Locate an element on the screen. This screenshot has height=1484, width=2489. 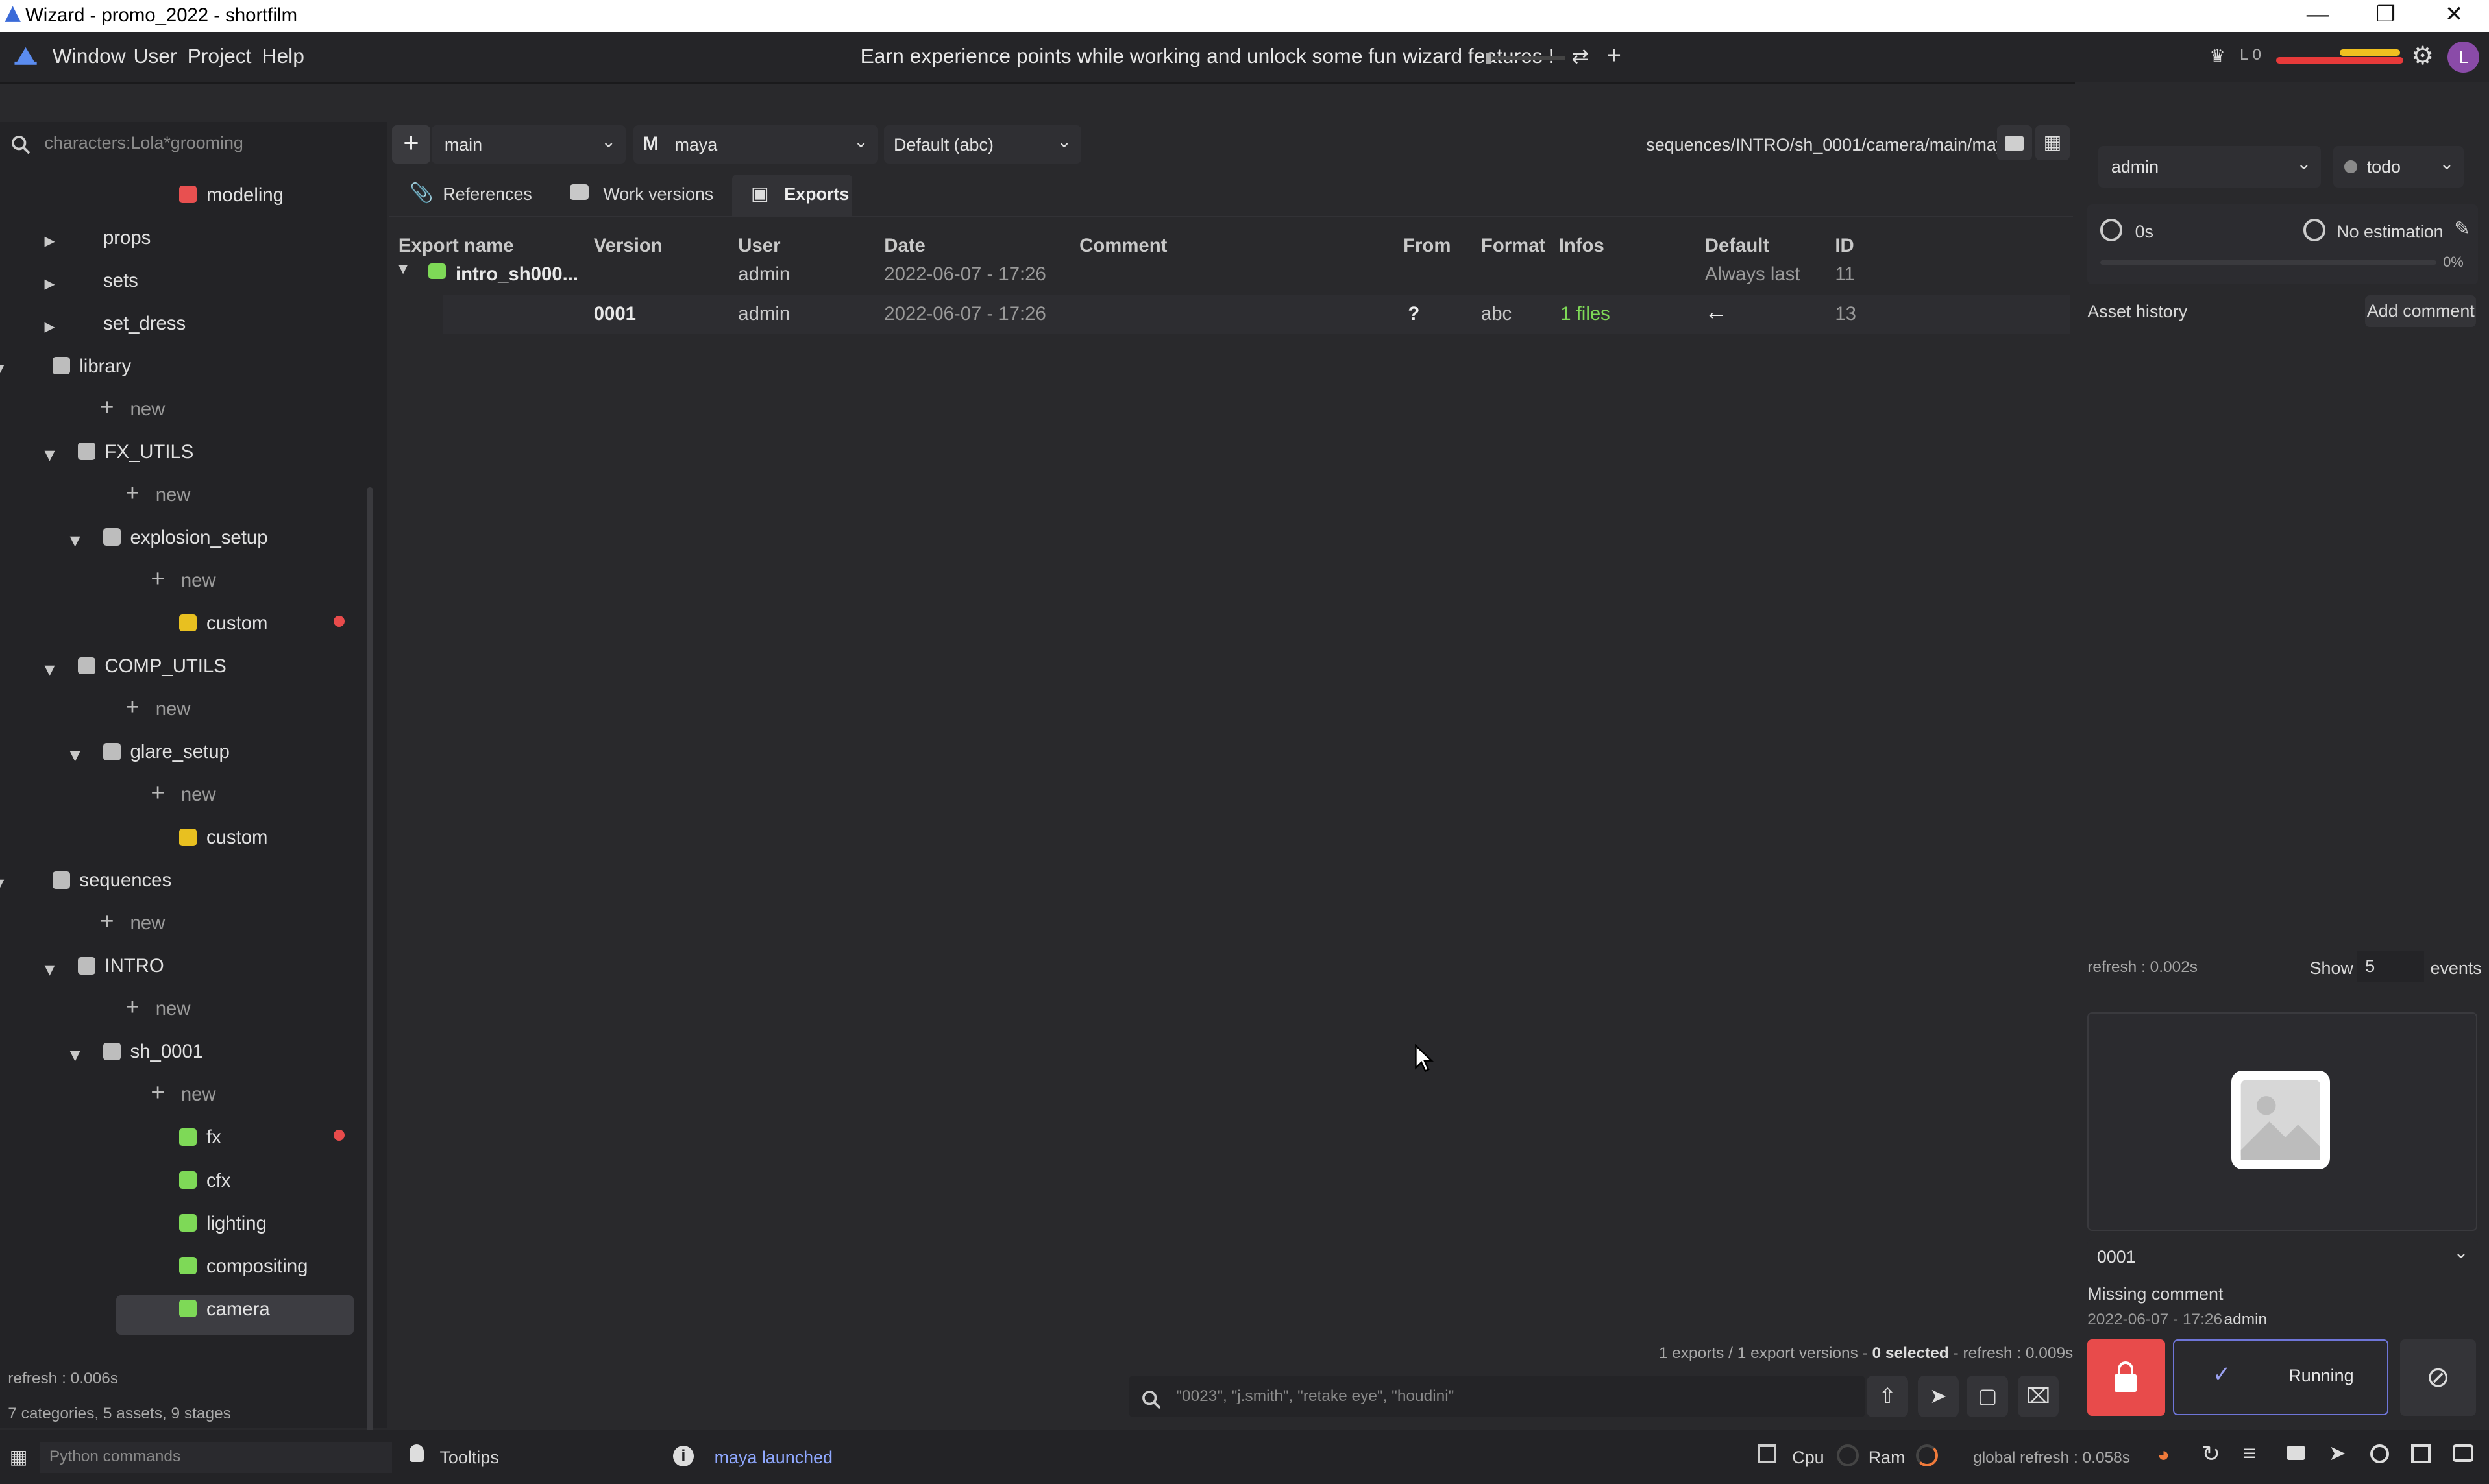
open-folder-button is located at coordinates (2014, 142).